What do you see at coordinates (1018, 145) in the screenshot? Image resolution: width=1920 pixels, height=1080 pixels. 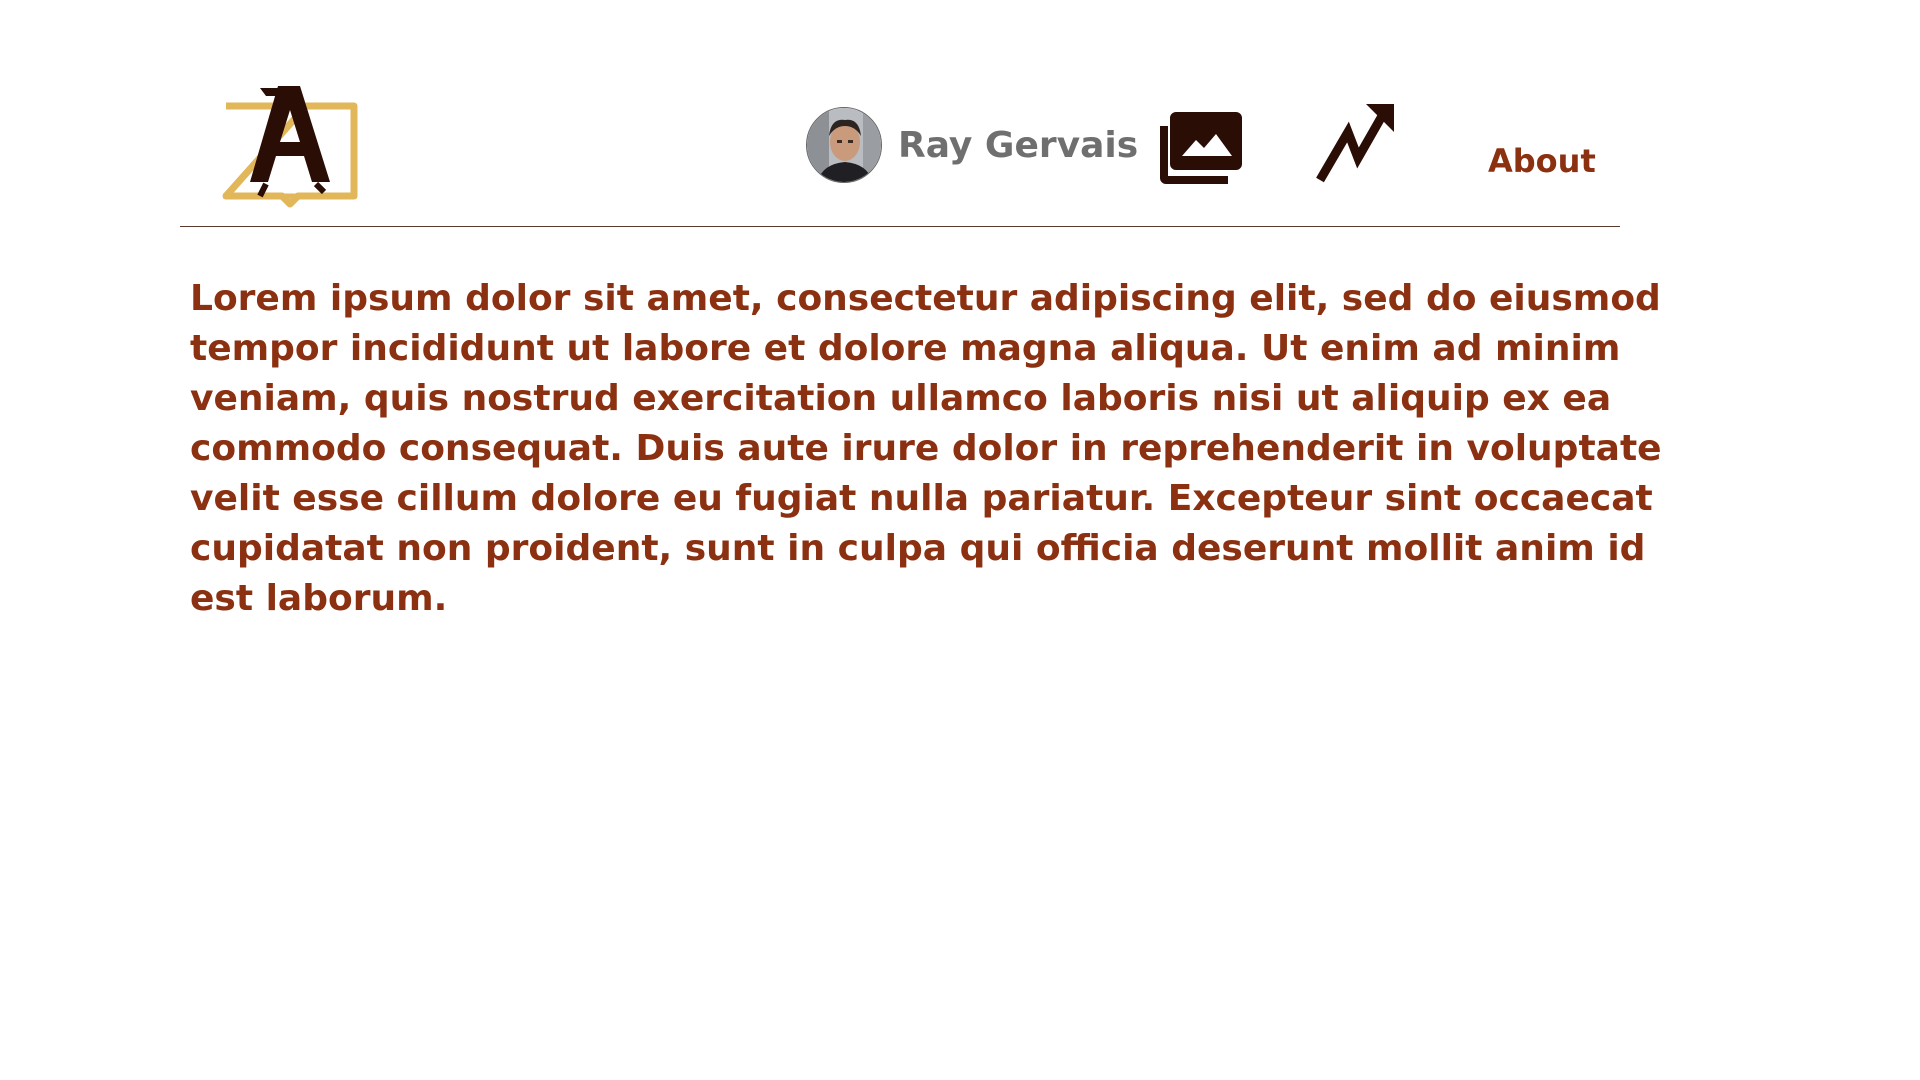 I see `profile-name: Ray Gervais` at bounding box center [1018, 145].